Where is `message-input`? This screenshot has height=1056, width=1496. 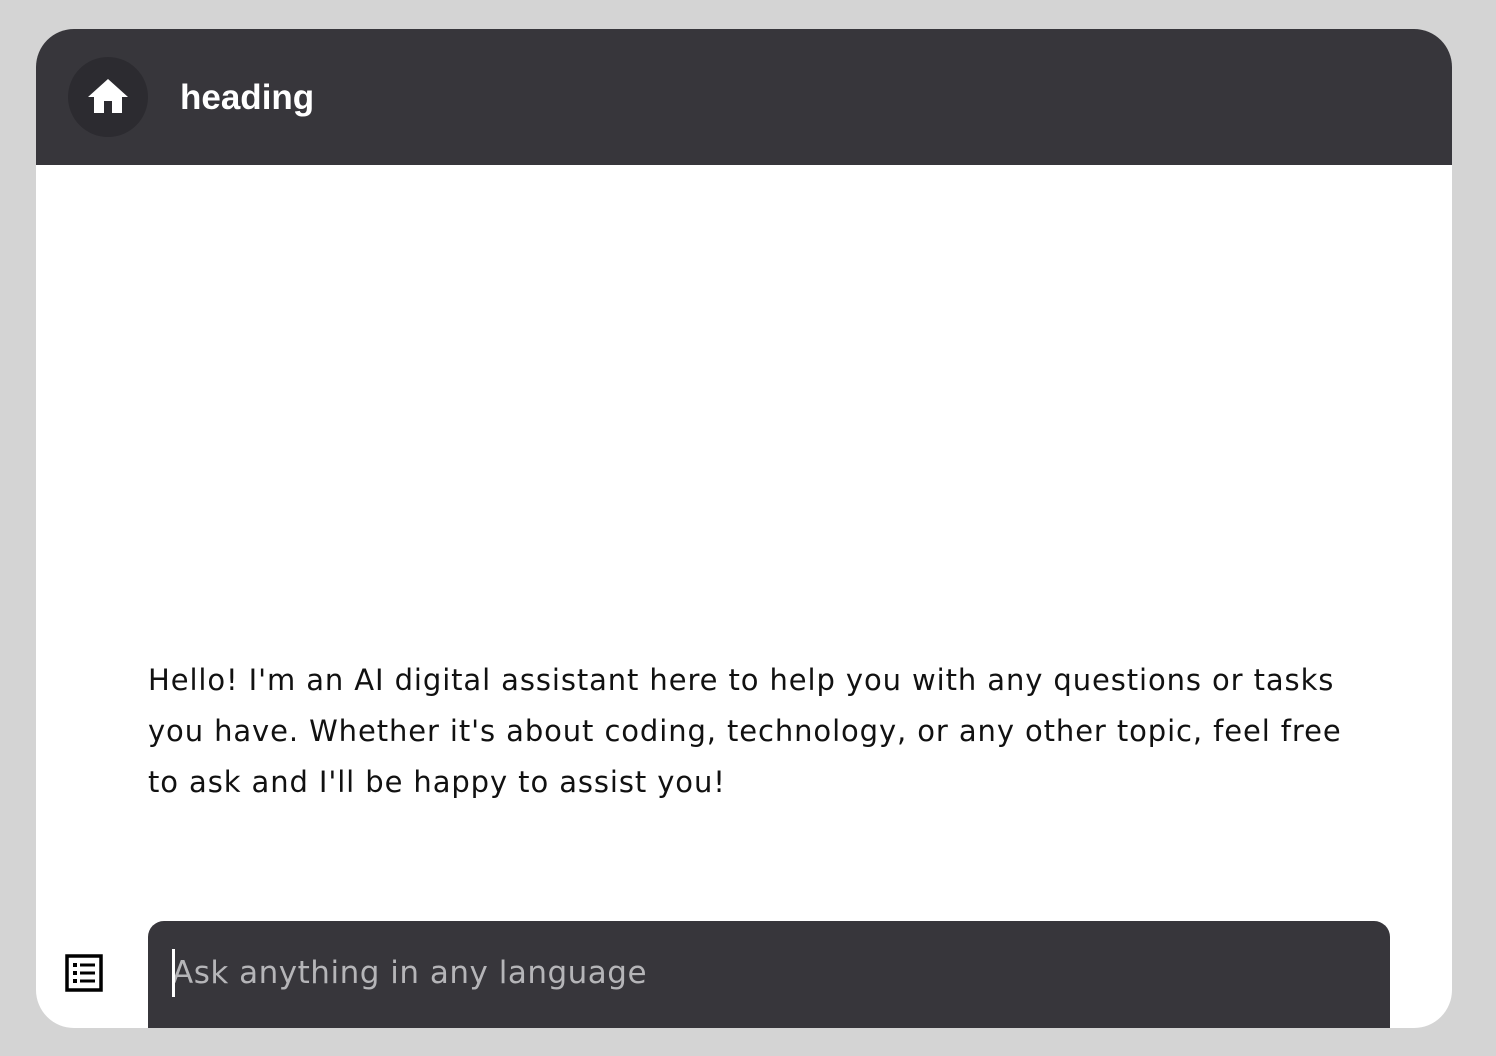 message-input is located at coordinates (767, 973).